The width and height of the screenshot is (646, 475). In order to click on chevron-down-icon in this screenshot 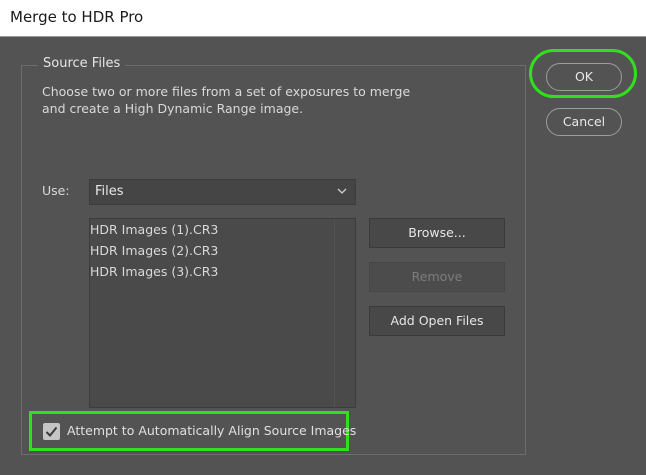, I will do `click(342, 191)`.